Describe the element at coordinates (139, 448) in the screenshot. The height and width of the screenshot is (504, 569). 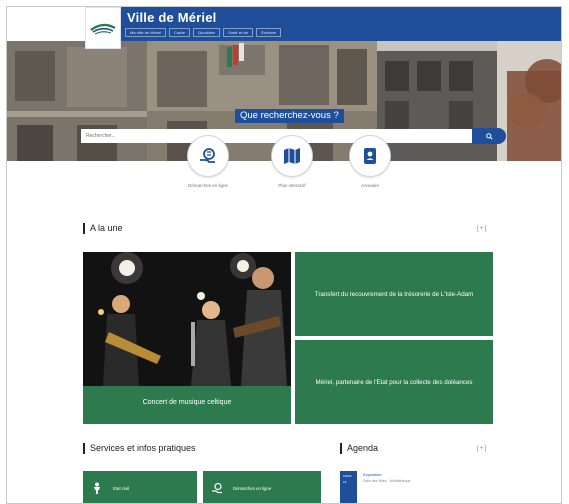
I see `section-title-services: Services et infos pratiques` at that location.